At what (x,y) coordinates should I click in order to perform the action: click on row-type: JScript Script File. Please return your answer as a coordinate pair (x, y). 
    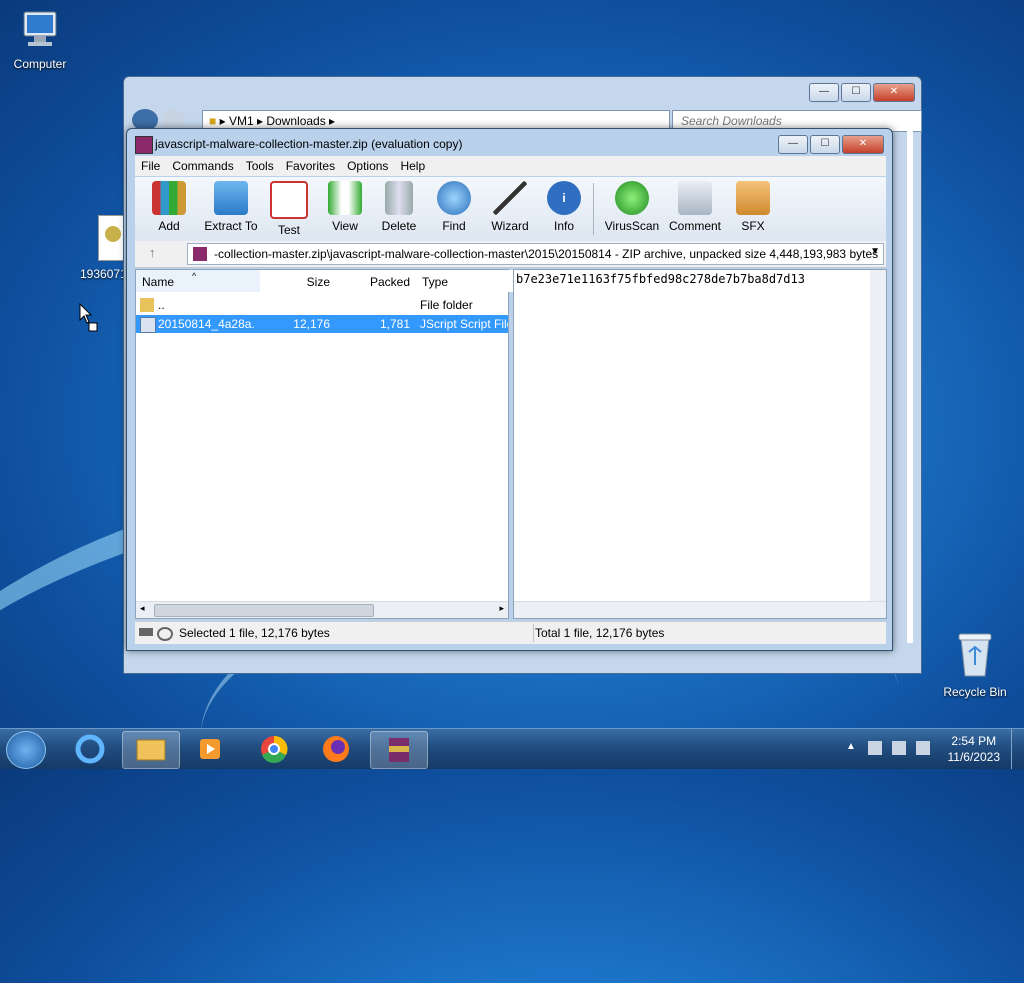
    Looking at the image, I should click on (464, 324).